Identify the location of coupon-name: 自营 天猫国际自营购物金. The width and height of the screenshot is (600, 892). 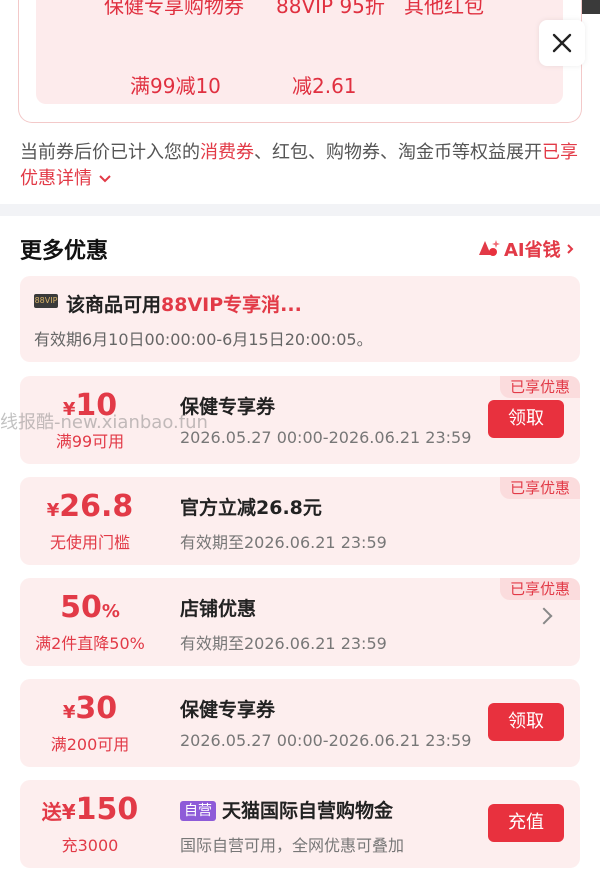
(286, 809).